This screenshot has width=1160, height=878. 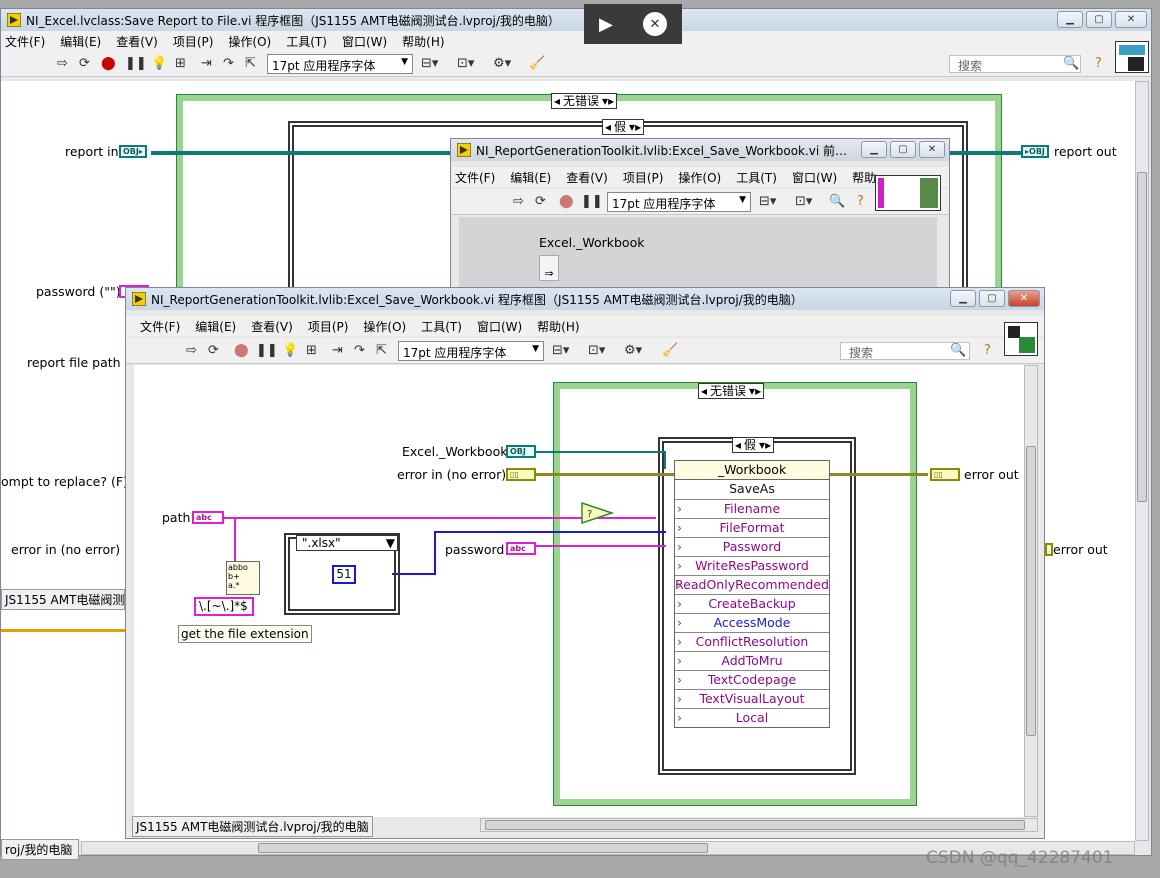 What do you see at coordinates (208, 517) in the screenshot?
I see `path-terminal: abc` at bounding box center [208, 517].